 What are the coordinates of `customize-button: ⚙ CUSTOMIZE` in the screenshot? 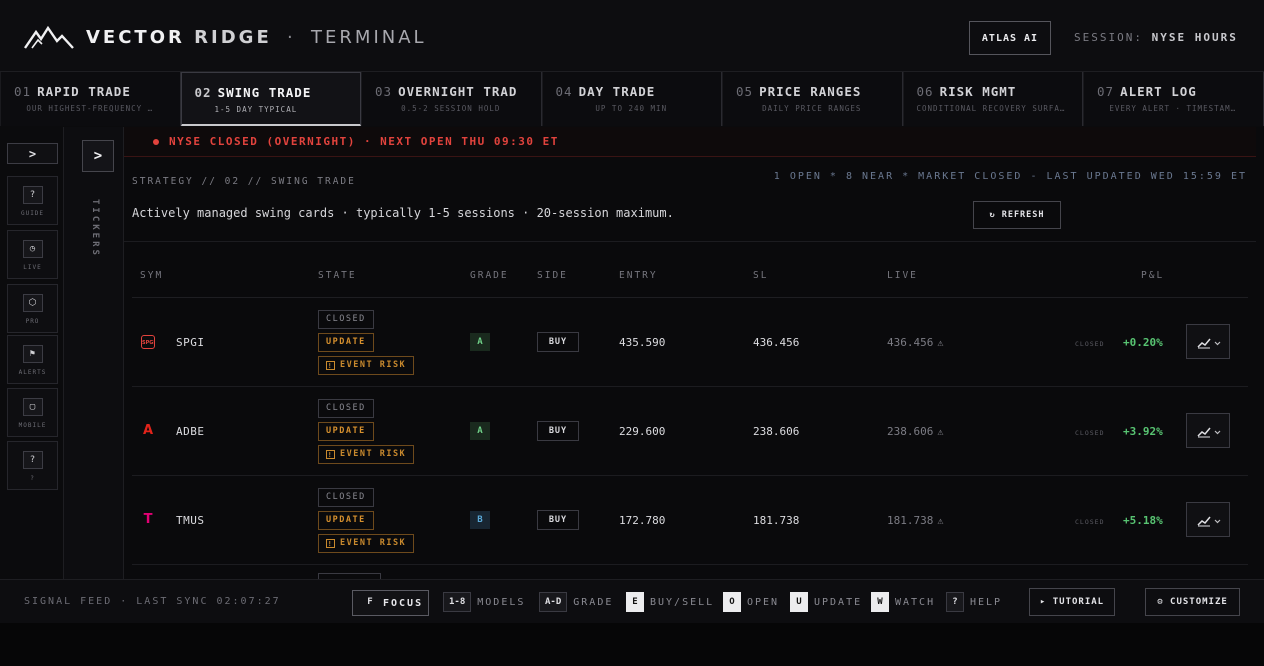 It's located at (1192, 602).